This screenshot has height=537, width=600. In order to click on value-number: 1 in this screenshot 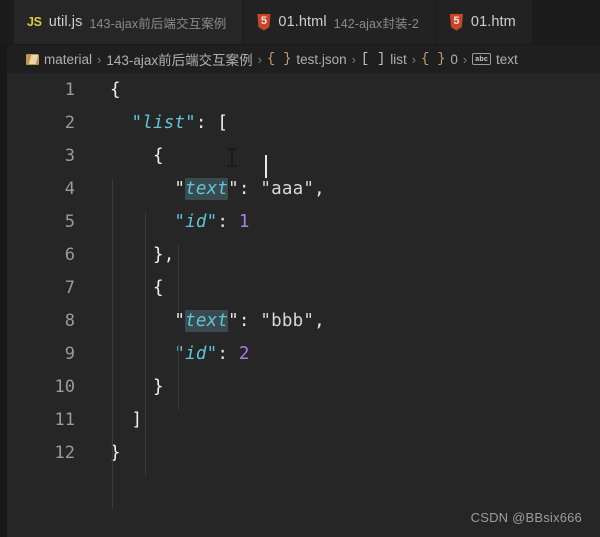, I will do `click(244, 221)`.